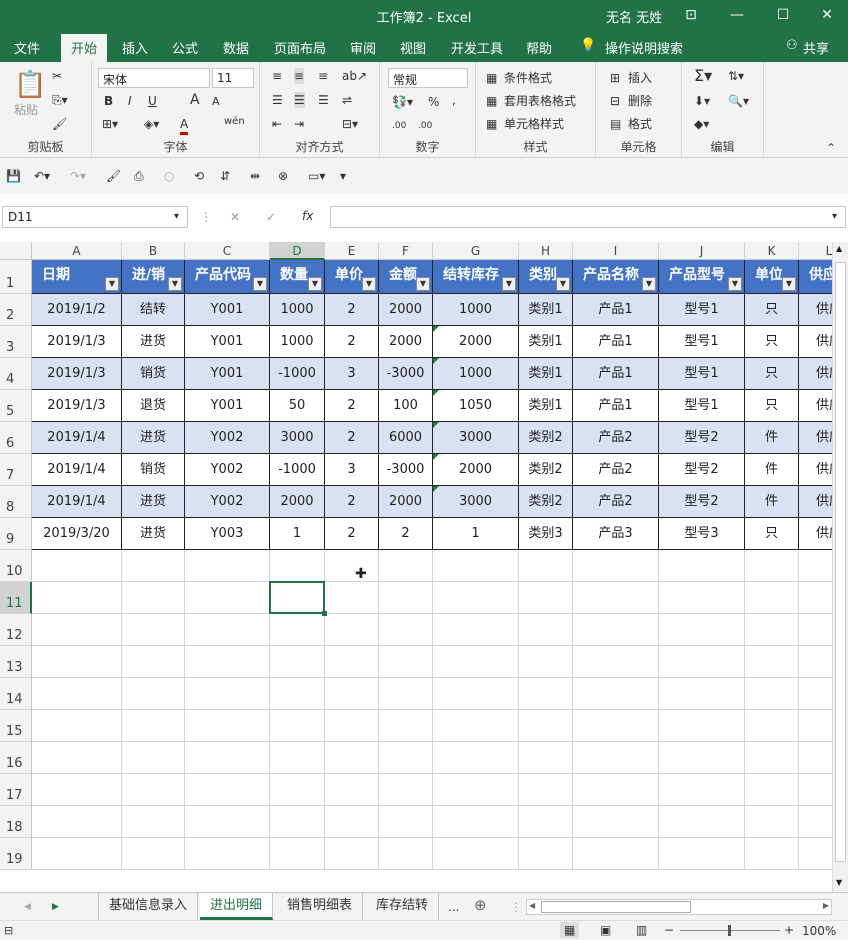 The width and height of the screenshot is (848, 940). What do you see at coordinates (176, 217) in the screenshot?
I see `name-box-dropdown-icon: ▾` at bounding box center [176, 217].